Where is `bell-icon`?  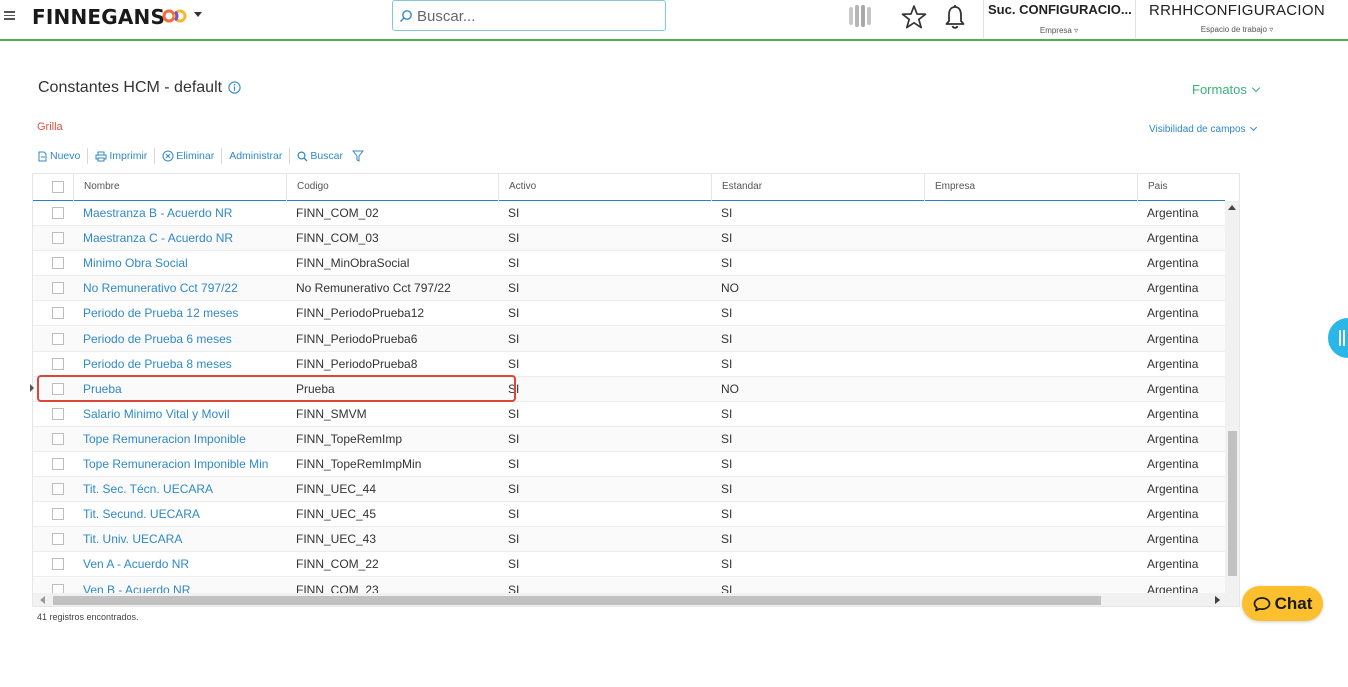 bell-icon is located at coordinates (955, 17).